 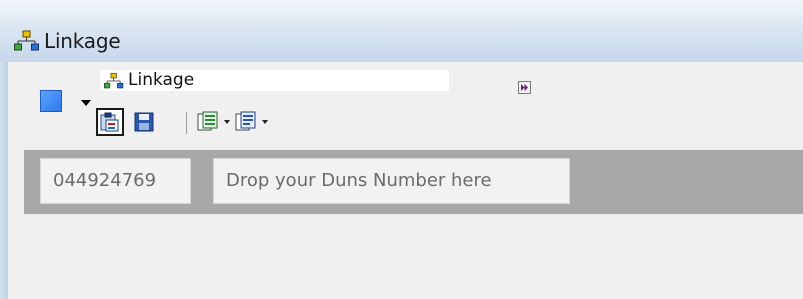 I want to click on window-left-edge, so click(x=4, y=180).